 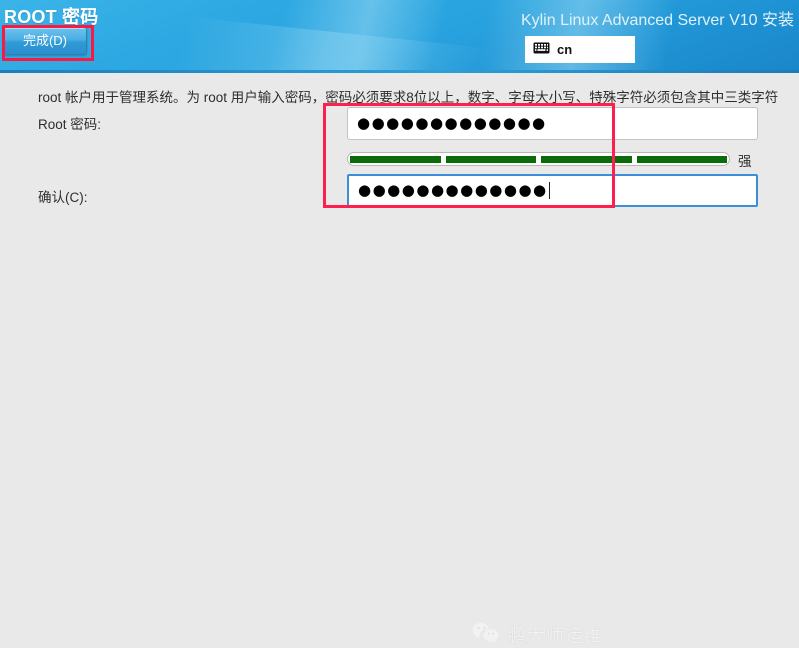 I want to click on done-button: 完成(D), so click(x=45, y=41).